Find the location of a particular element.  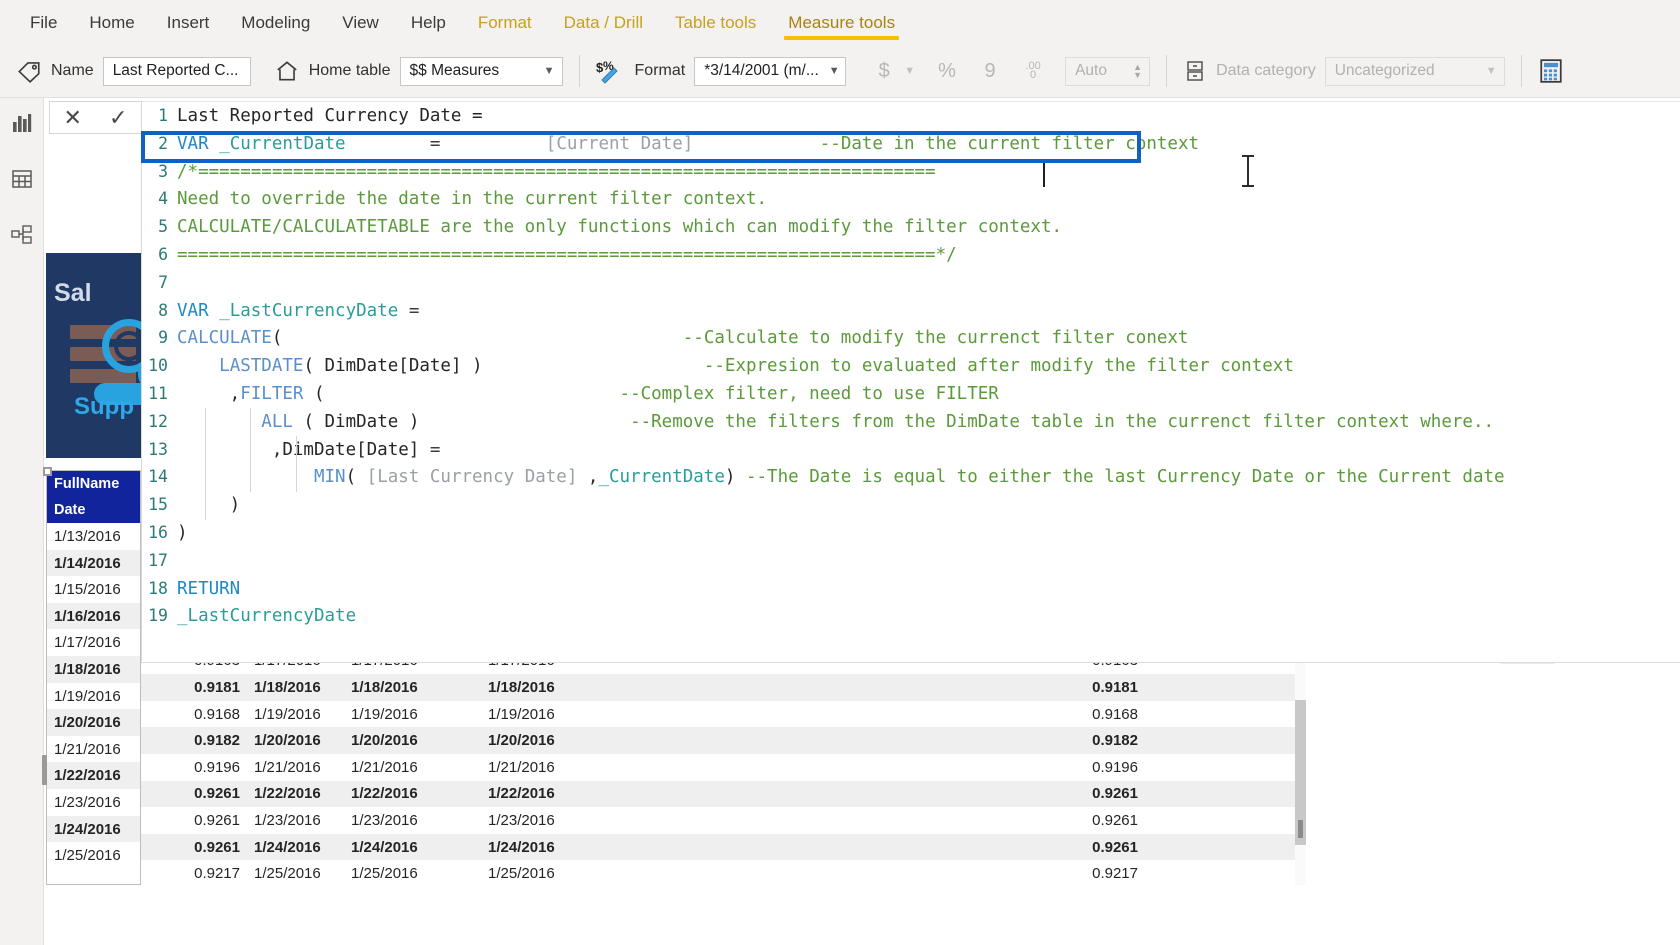

ribbon-tab-modeling: Modeling is located at coordinates (275, 22).